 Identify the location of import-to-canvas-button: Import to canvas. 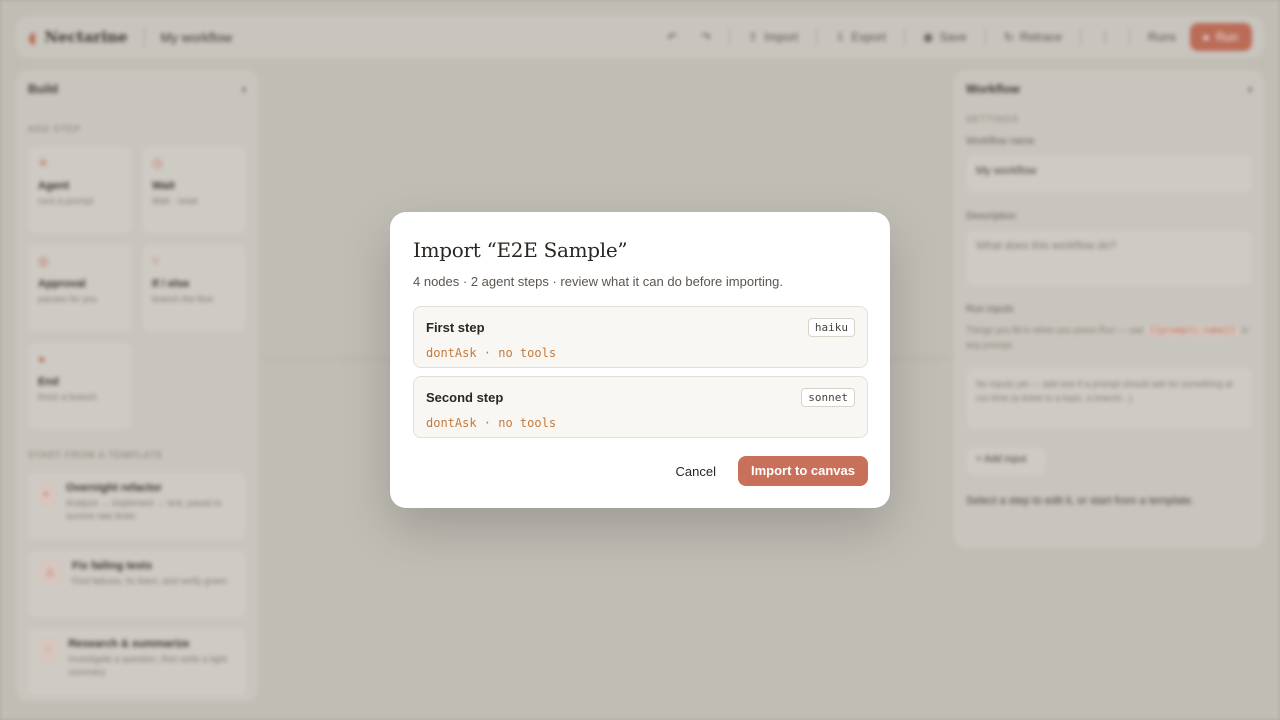
(802, 471).